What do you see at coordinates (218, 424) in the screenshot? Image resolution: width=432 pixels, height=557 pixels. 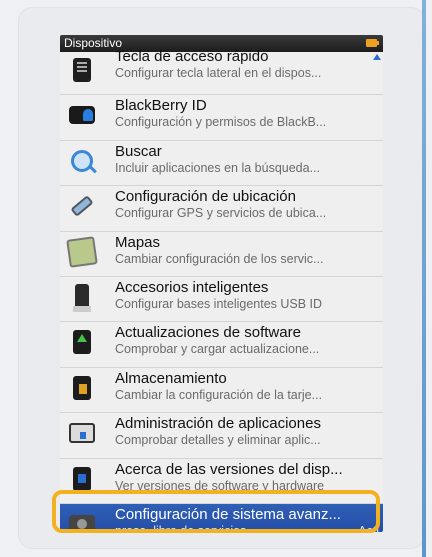 I see `item-title: Administración de aplicaciones` at bounding box center [218, 424].